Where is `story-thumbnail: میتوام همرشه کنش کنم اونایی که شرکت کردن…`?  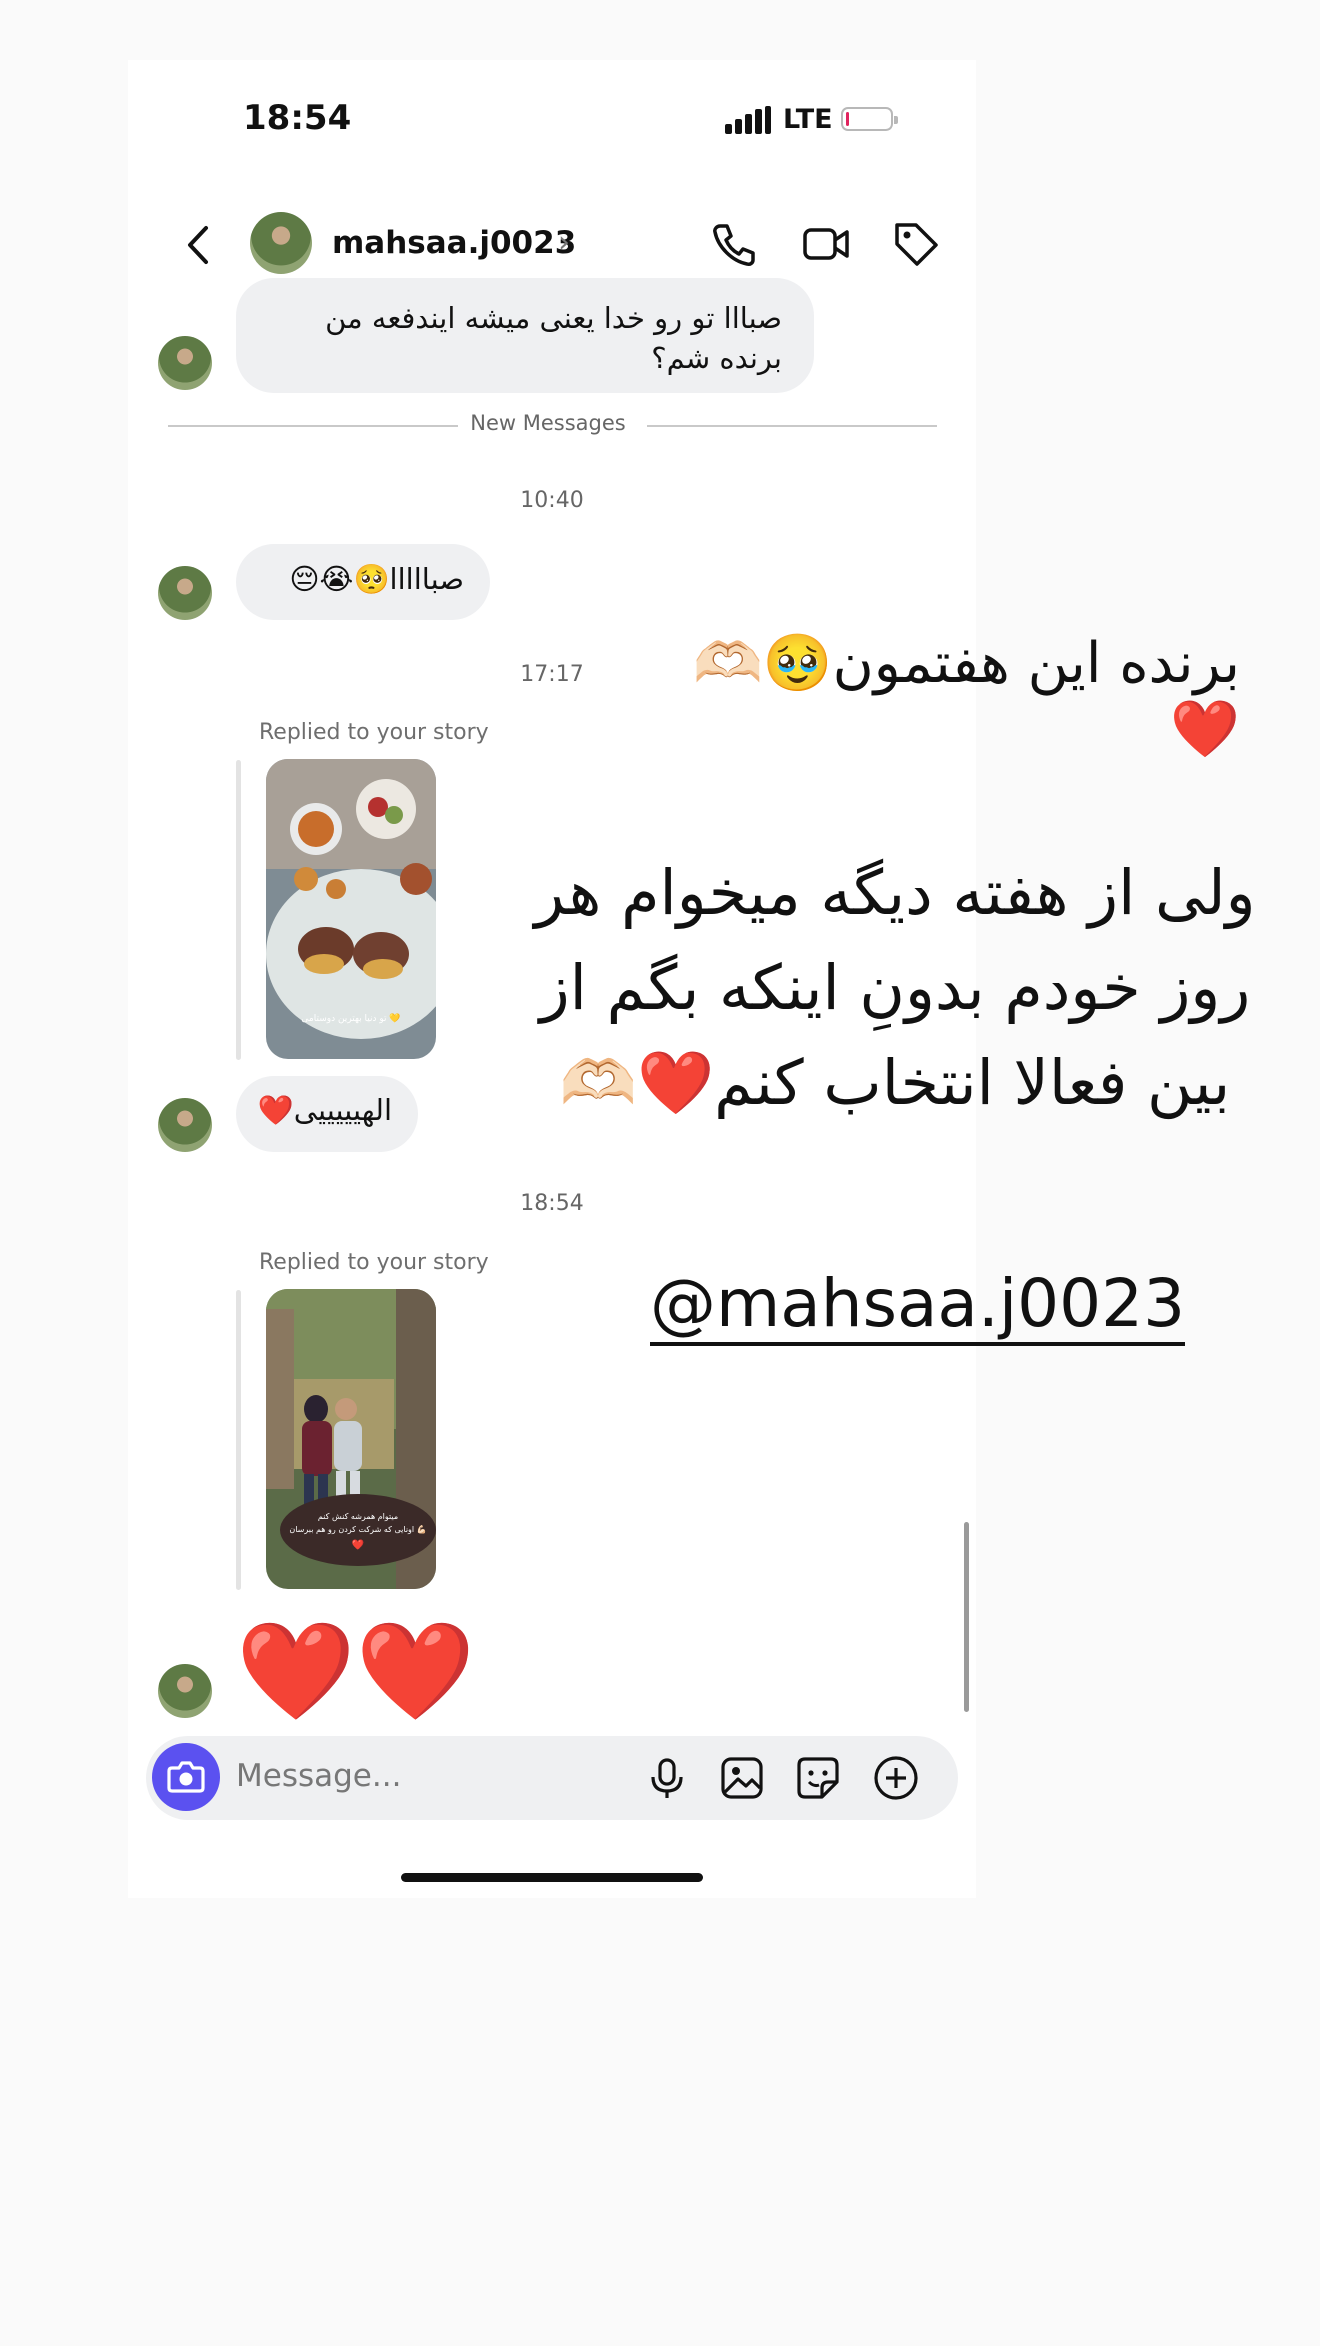
story-thumbnail: میتوام همرشه کنش کنم اونایی که شرکت کردن… is located at coordinates (351, 1439).